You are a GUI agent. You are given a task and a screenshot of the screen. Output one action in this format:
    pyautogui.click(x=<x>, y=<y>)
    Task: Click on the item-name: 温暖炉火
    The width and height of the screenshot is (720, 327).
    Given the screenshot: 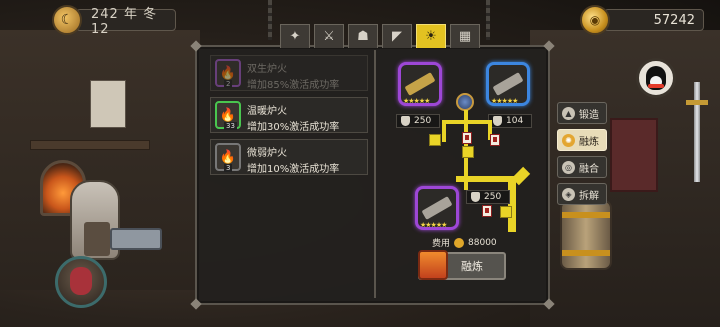 What is the action you would take?
    pyautogui.click(x=267, y=111)
    